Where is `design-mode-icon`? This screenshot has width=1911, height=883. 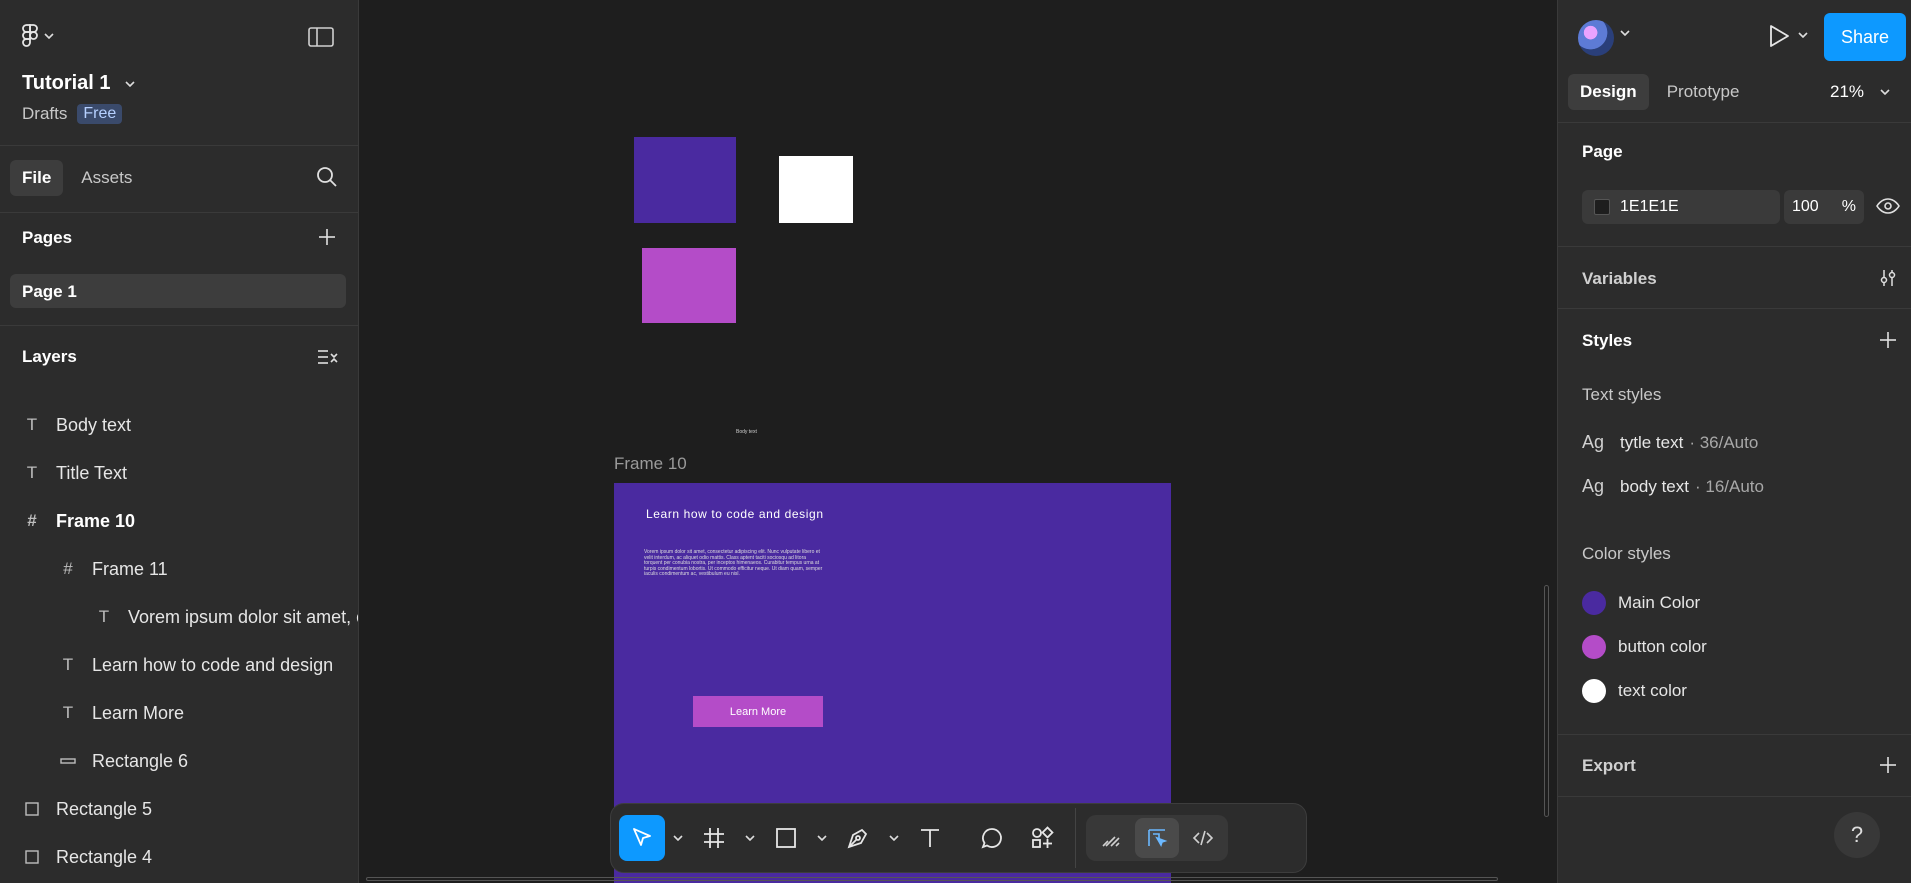
design-mode-icon is located at coordinates (1158, 838).